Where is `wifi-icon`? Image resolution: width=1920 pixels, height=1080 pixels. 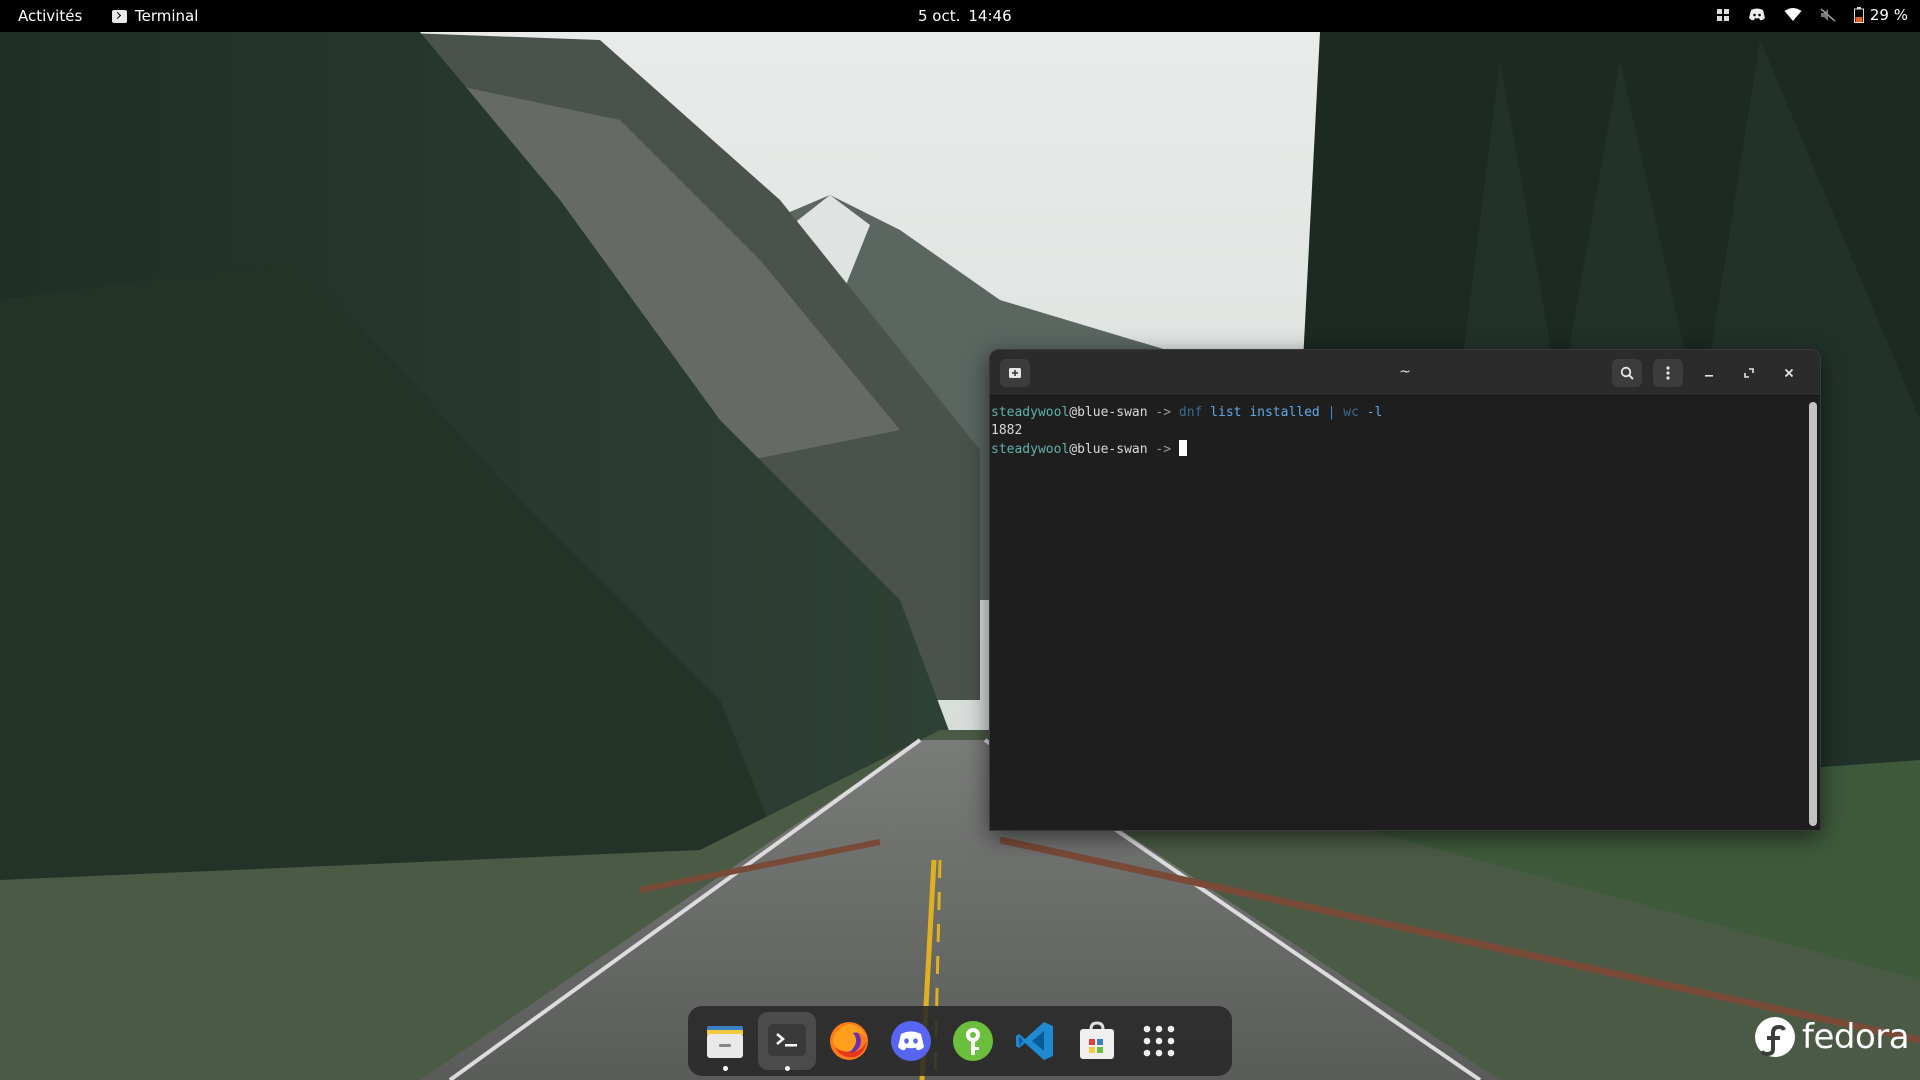 wifi-icon is located at coordinates (1793, 15).